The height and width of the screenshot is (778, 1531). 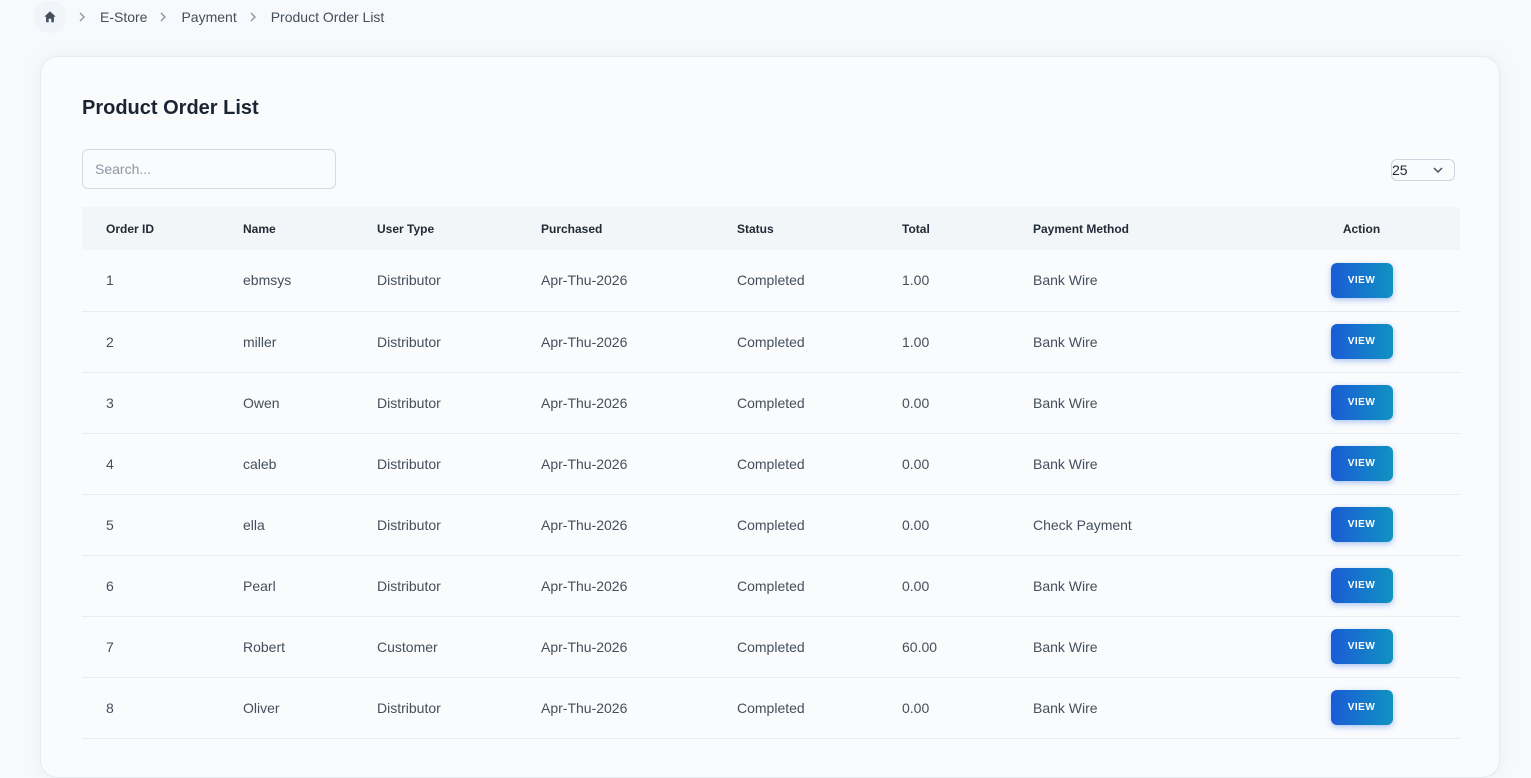 I want to click on home-icon, so click(x=50, y=17).